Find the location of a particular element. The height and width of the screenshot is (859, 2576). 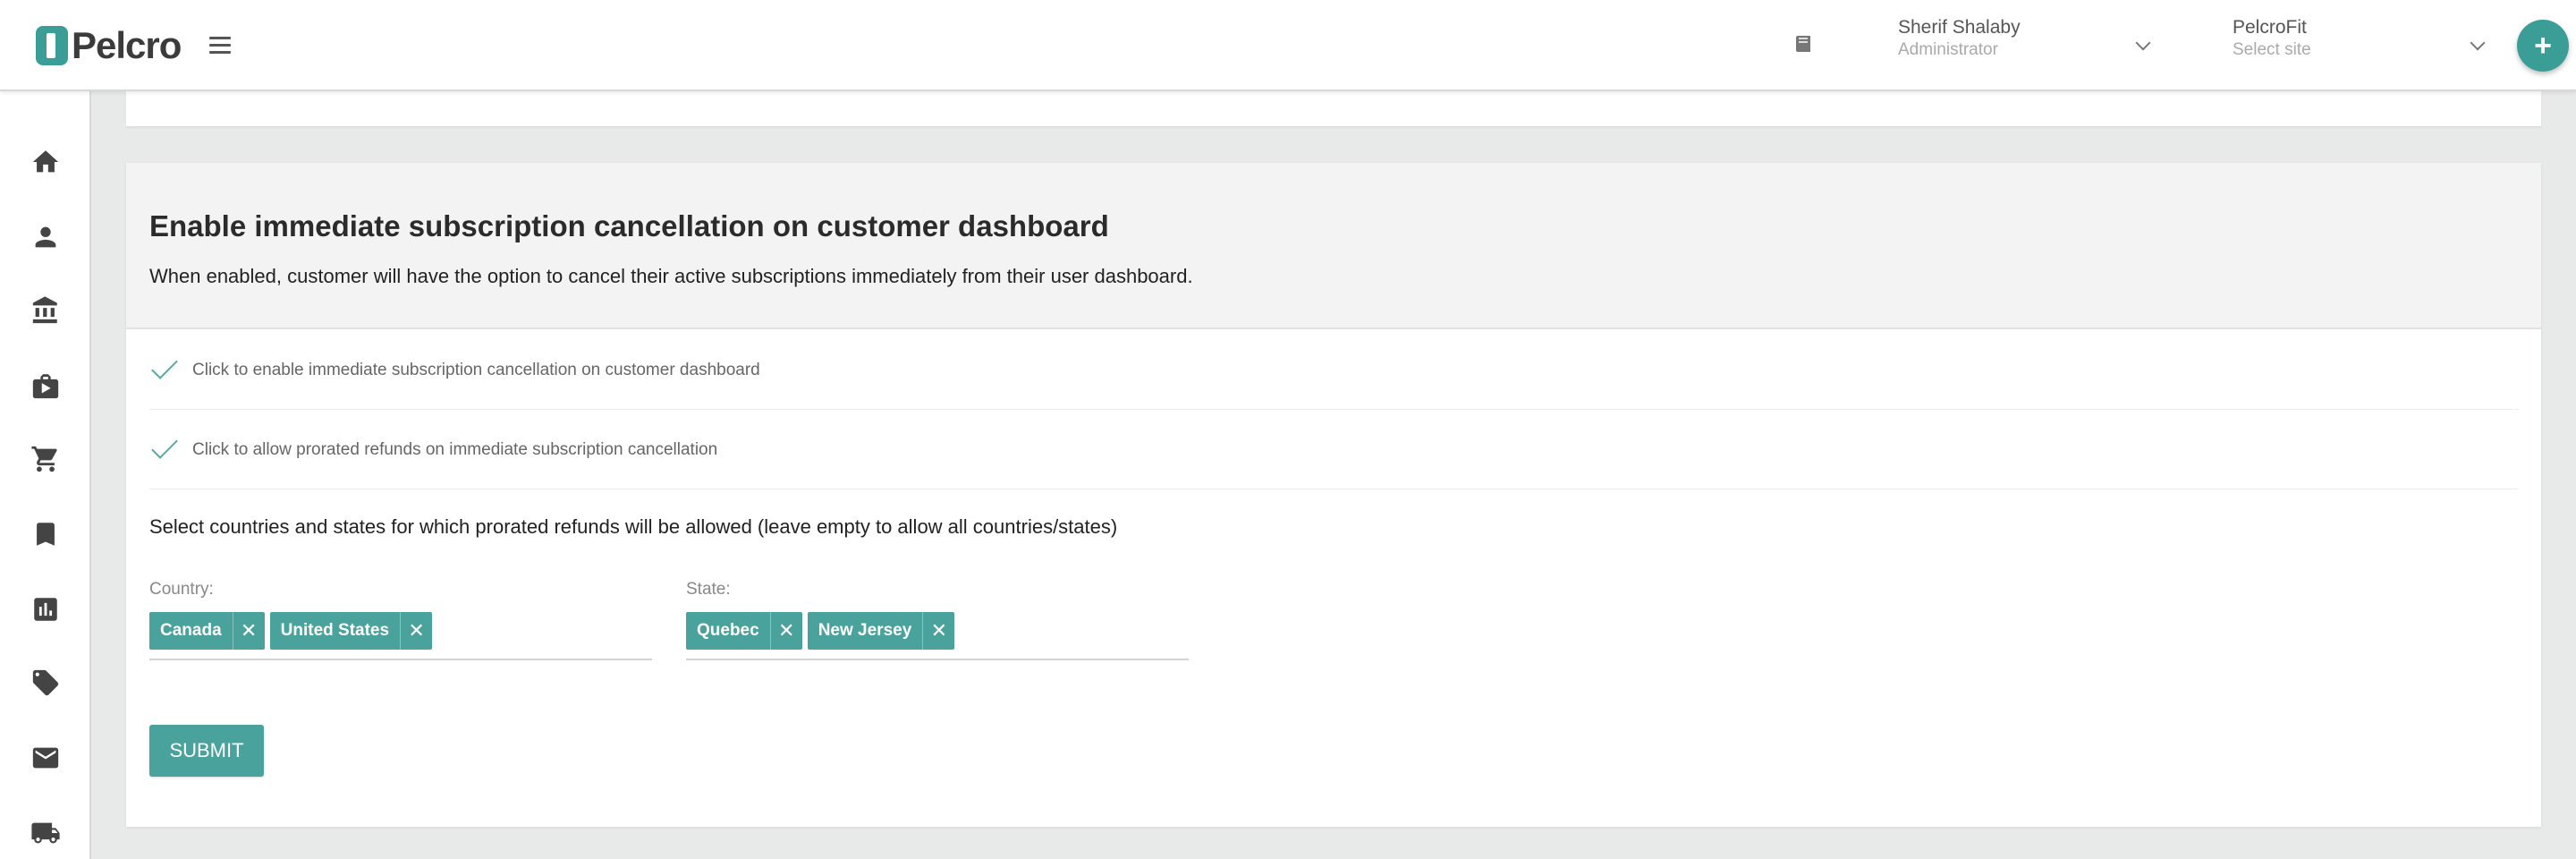

state-select: Quebec ✕ New Jersey ✕ is located at coordinates (937, 636).